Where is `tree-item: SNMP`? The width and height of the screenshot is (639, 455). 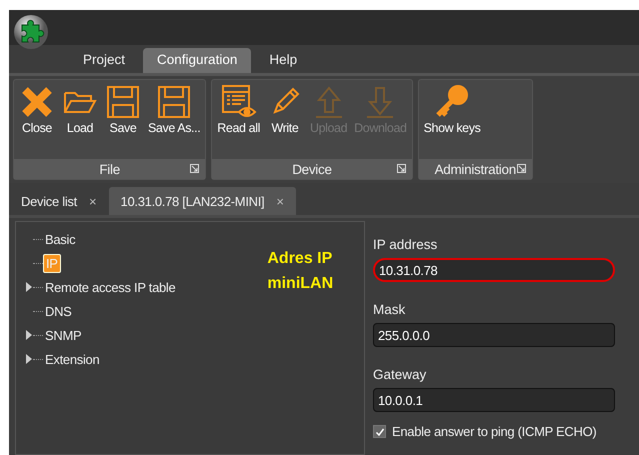
tree-item: SNMP is located at coordinates (63, 335).